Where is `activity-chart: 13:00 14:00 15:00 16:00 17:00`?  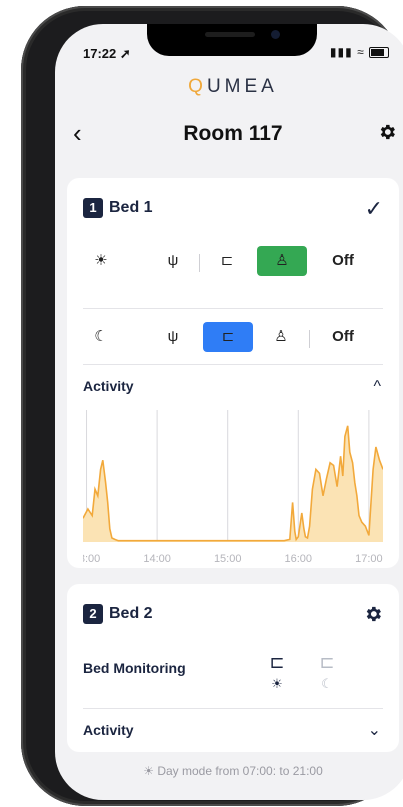 activity-chart: 13:00 14:00 15:00 16:00 17:00 is located at coordinates (233, 487).